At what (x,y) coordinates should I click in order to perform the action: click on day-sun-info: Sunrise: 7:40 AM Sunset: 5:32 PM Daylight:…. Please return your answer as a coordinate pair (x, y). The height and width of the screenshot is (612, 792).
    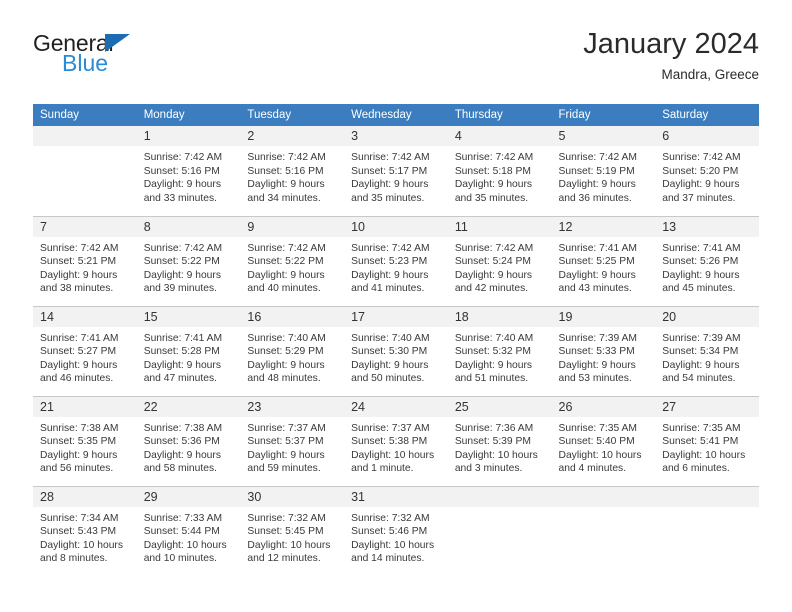
    Looking at the image, I should click on (500, 356).